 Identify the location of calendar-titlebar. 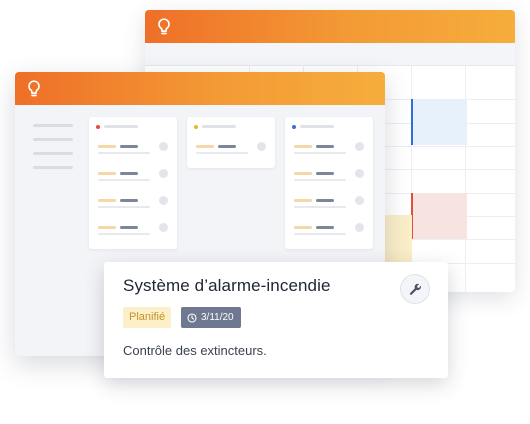
(330, 26).